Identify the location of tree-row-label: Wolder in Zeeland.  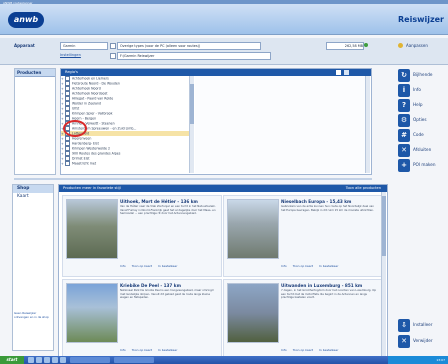
(87, 103).